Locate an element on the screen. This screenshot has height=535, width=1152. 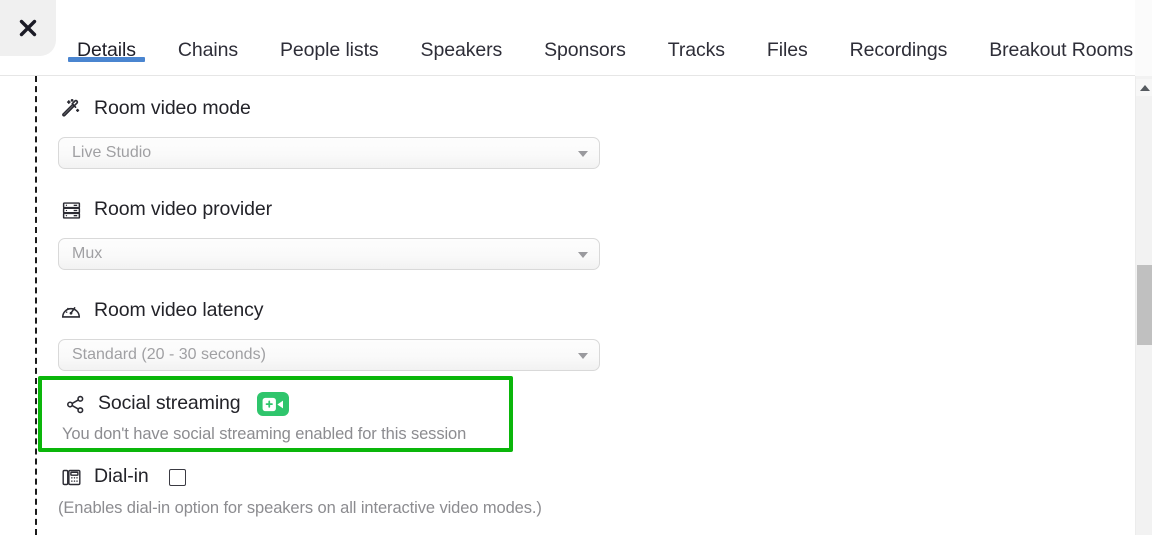
gauge-icon is located at coordinates (71, 311).